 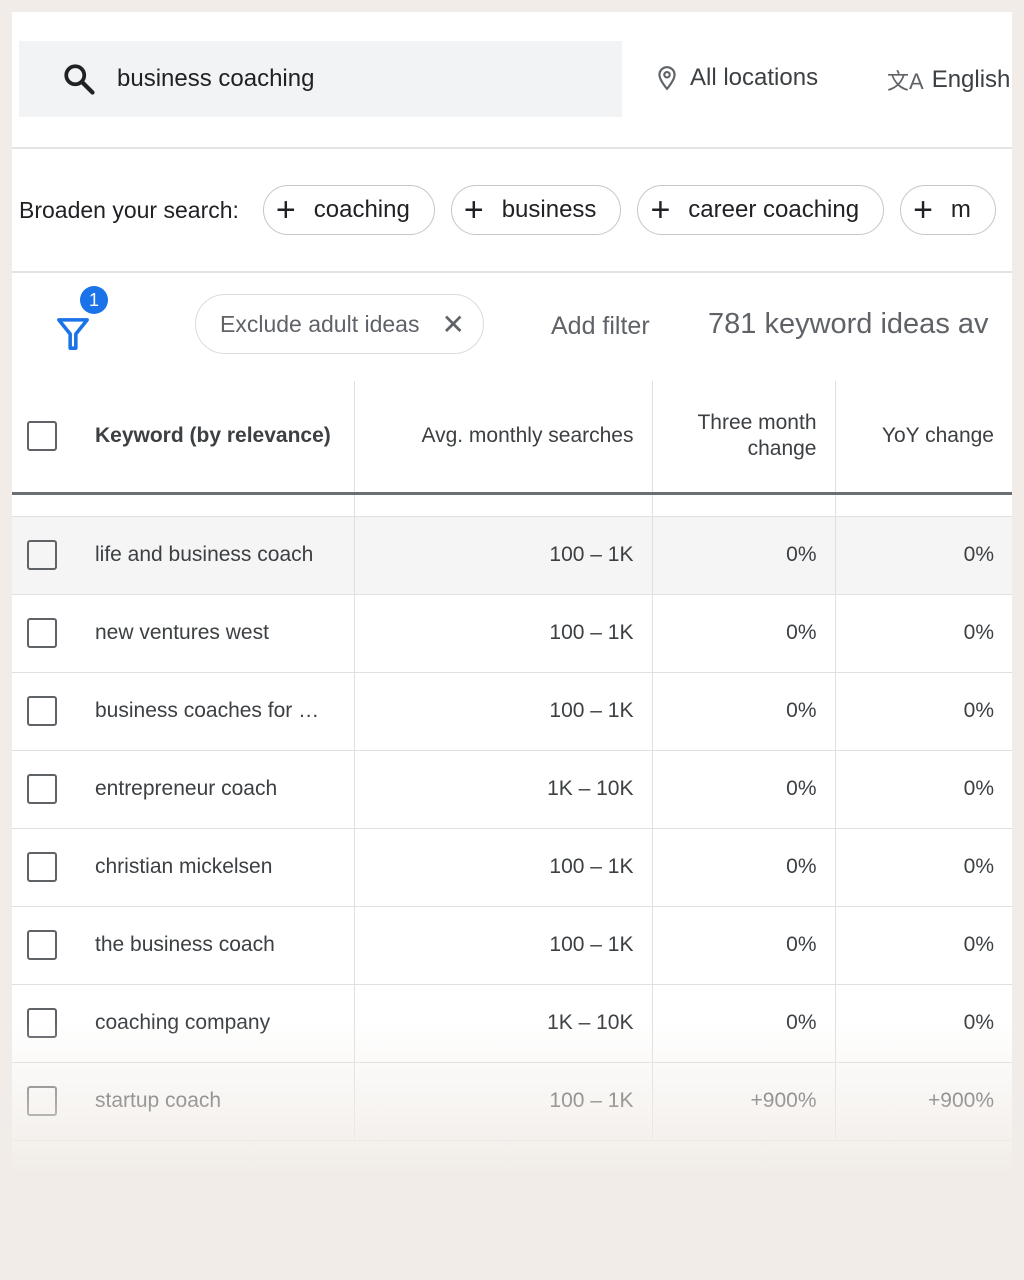 What do you see at coordinates (503, 438) in the screenshot?
I see `header-avg-searches: Avg. monthly searches` at bounding box center [503, 438].